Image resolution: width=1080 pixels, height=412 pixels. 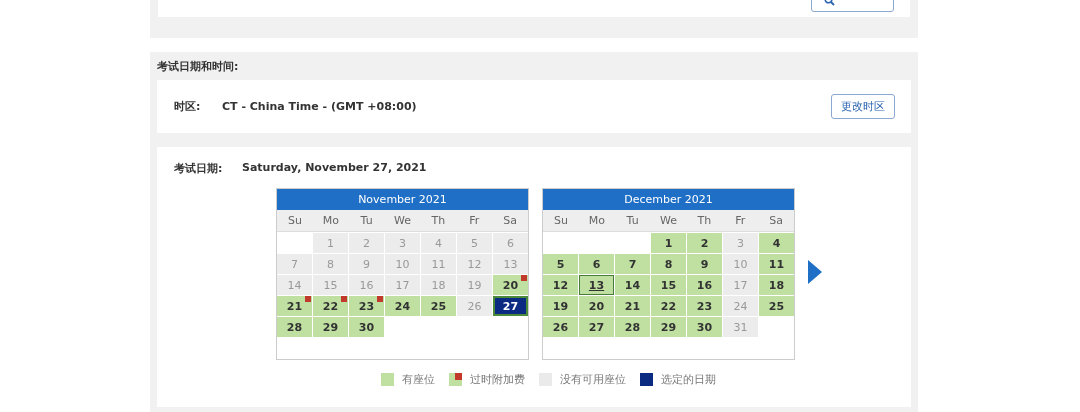 What do you see at coordinates (688, 379) in the screenshot?
I see `legend-label: 选定的日期` at bounding box center [688, 379].